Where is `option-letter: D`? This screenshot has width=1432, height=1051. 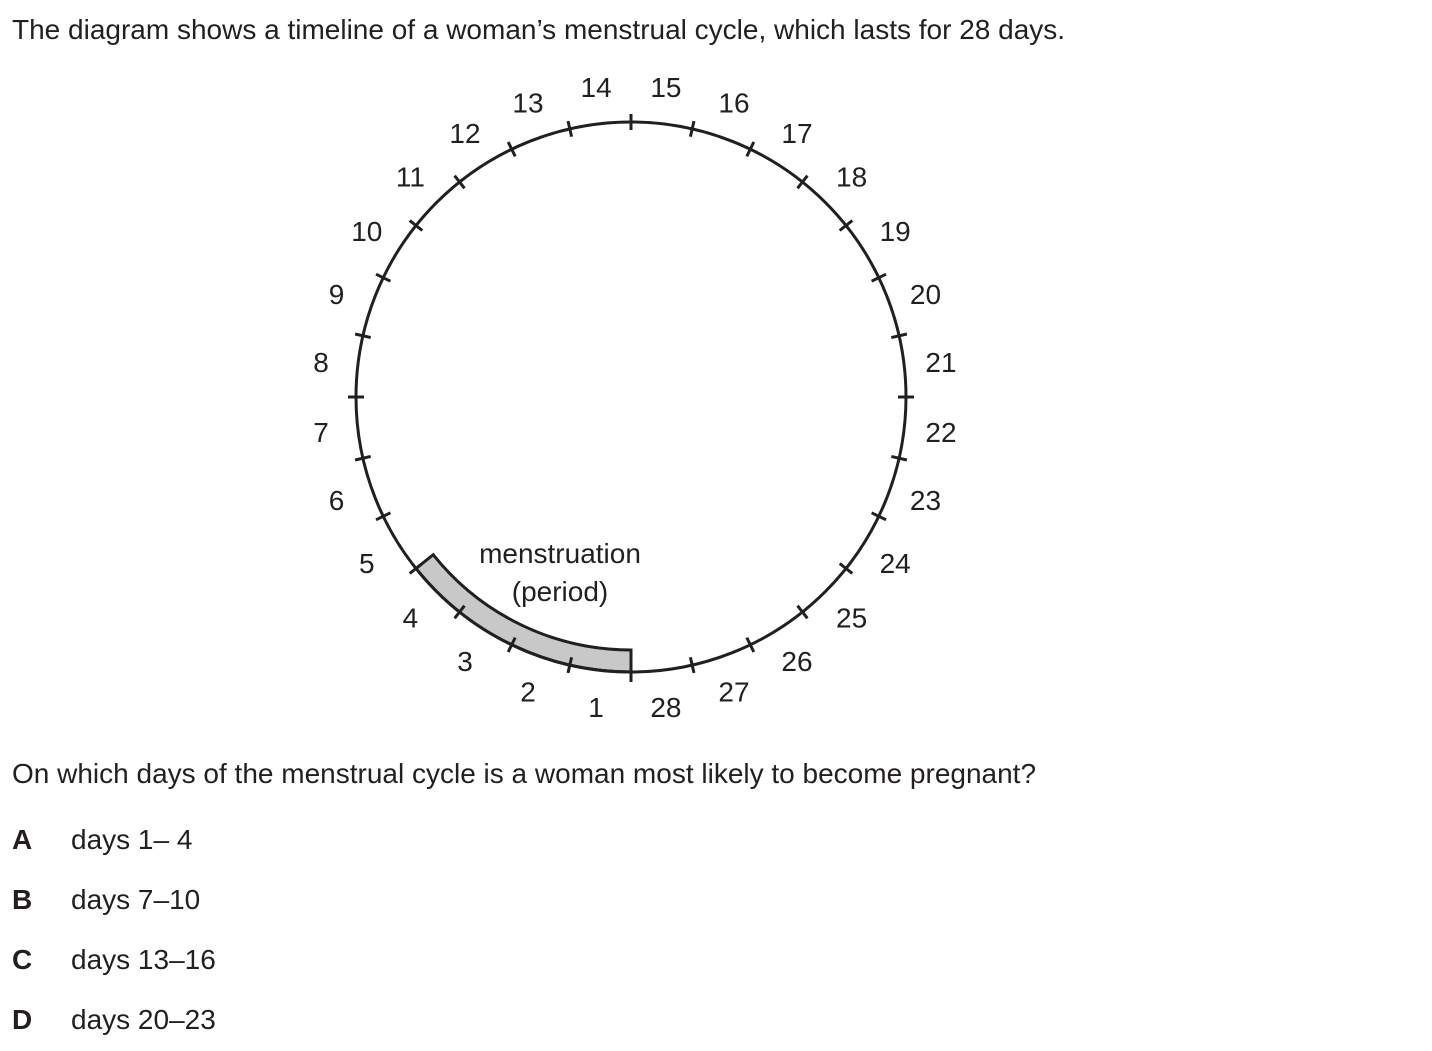
option-letter: D is located at coordinates (22, 1019).